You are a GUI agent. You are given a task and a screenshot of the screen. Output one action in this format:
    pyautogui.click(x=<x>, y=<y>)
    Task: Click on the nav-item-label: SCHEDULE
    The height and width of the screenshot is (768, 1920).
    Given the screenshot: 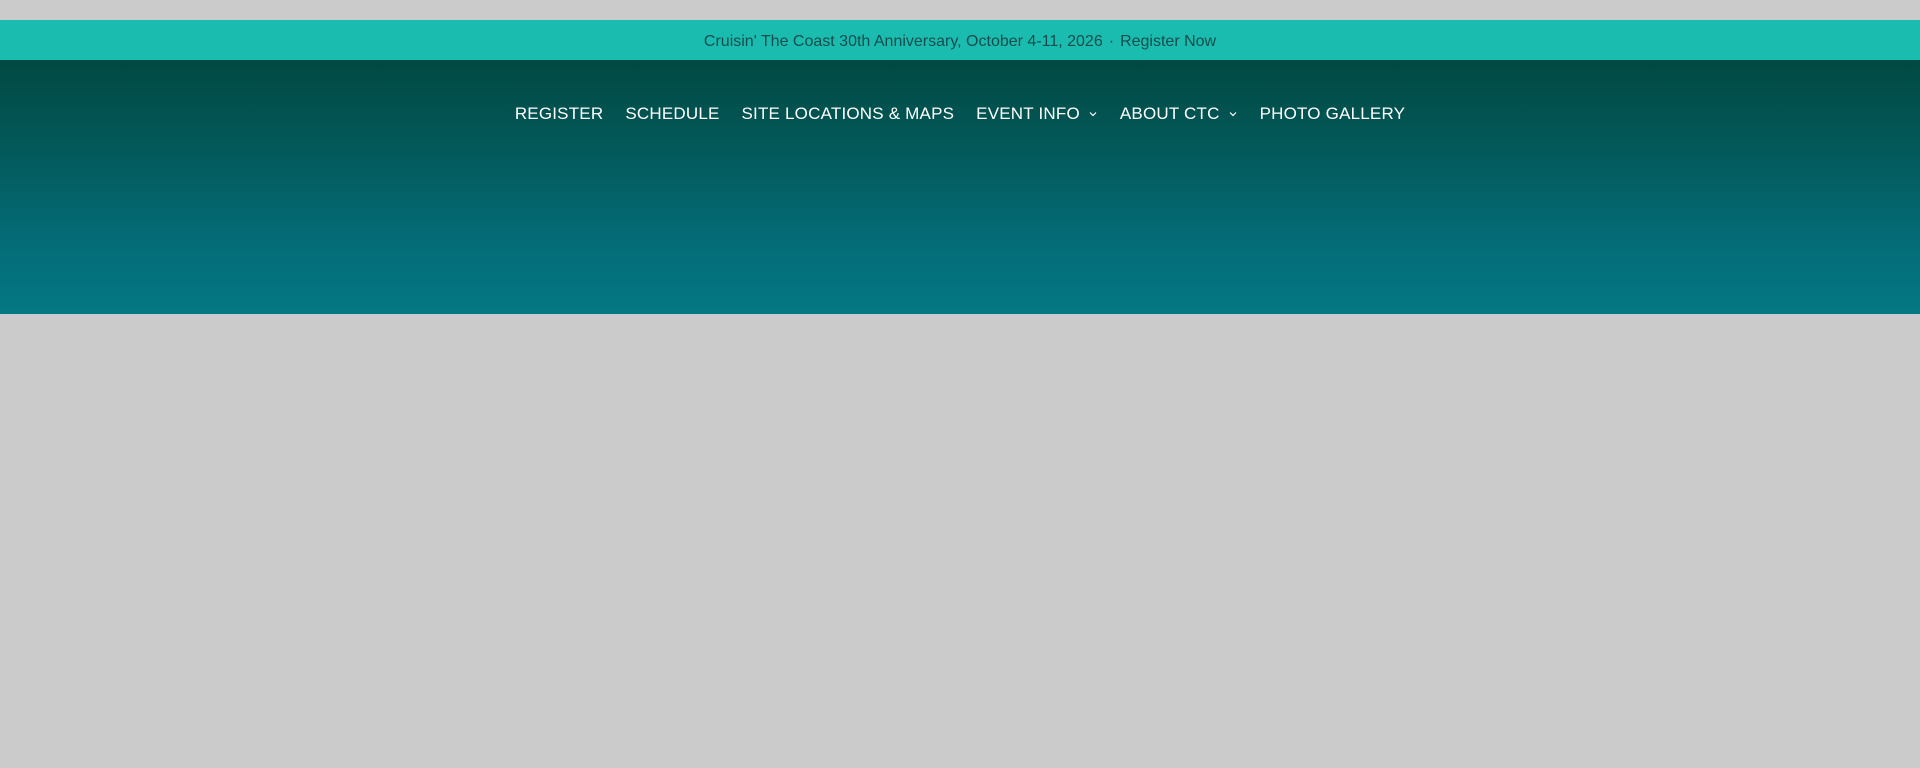 What is the action you would take?
    pyautogui.click(x=672, y=113)
    